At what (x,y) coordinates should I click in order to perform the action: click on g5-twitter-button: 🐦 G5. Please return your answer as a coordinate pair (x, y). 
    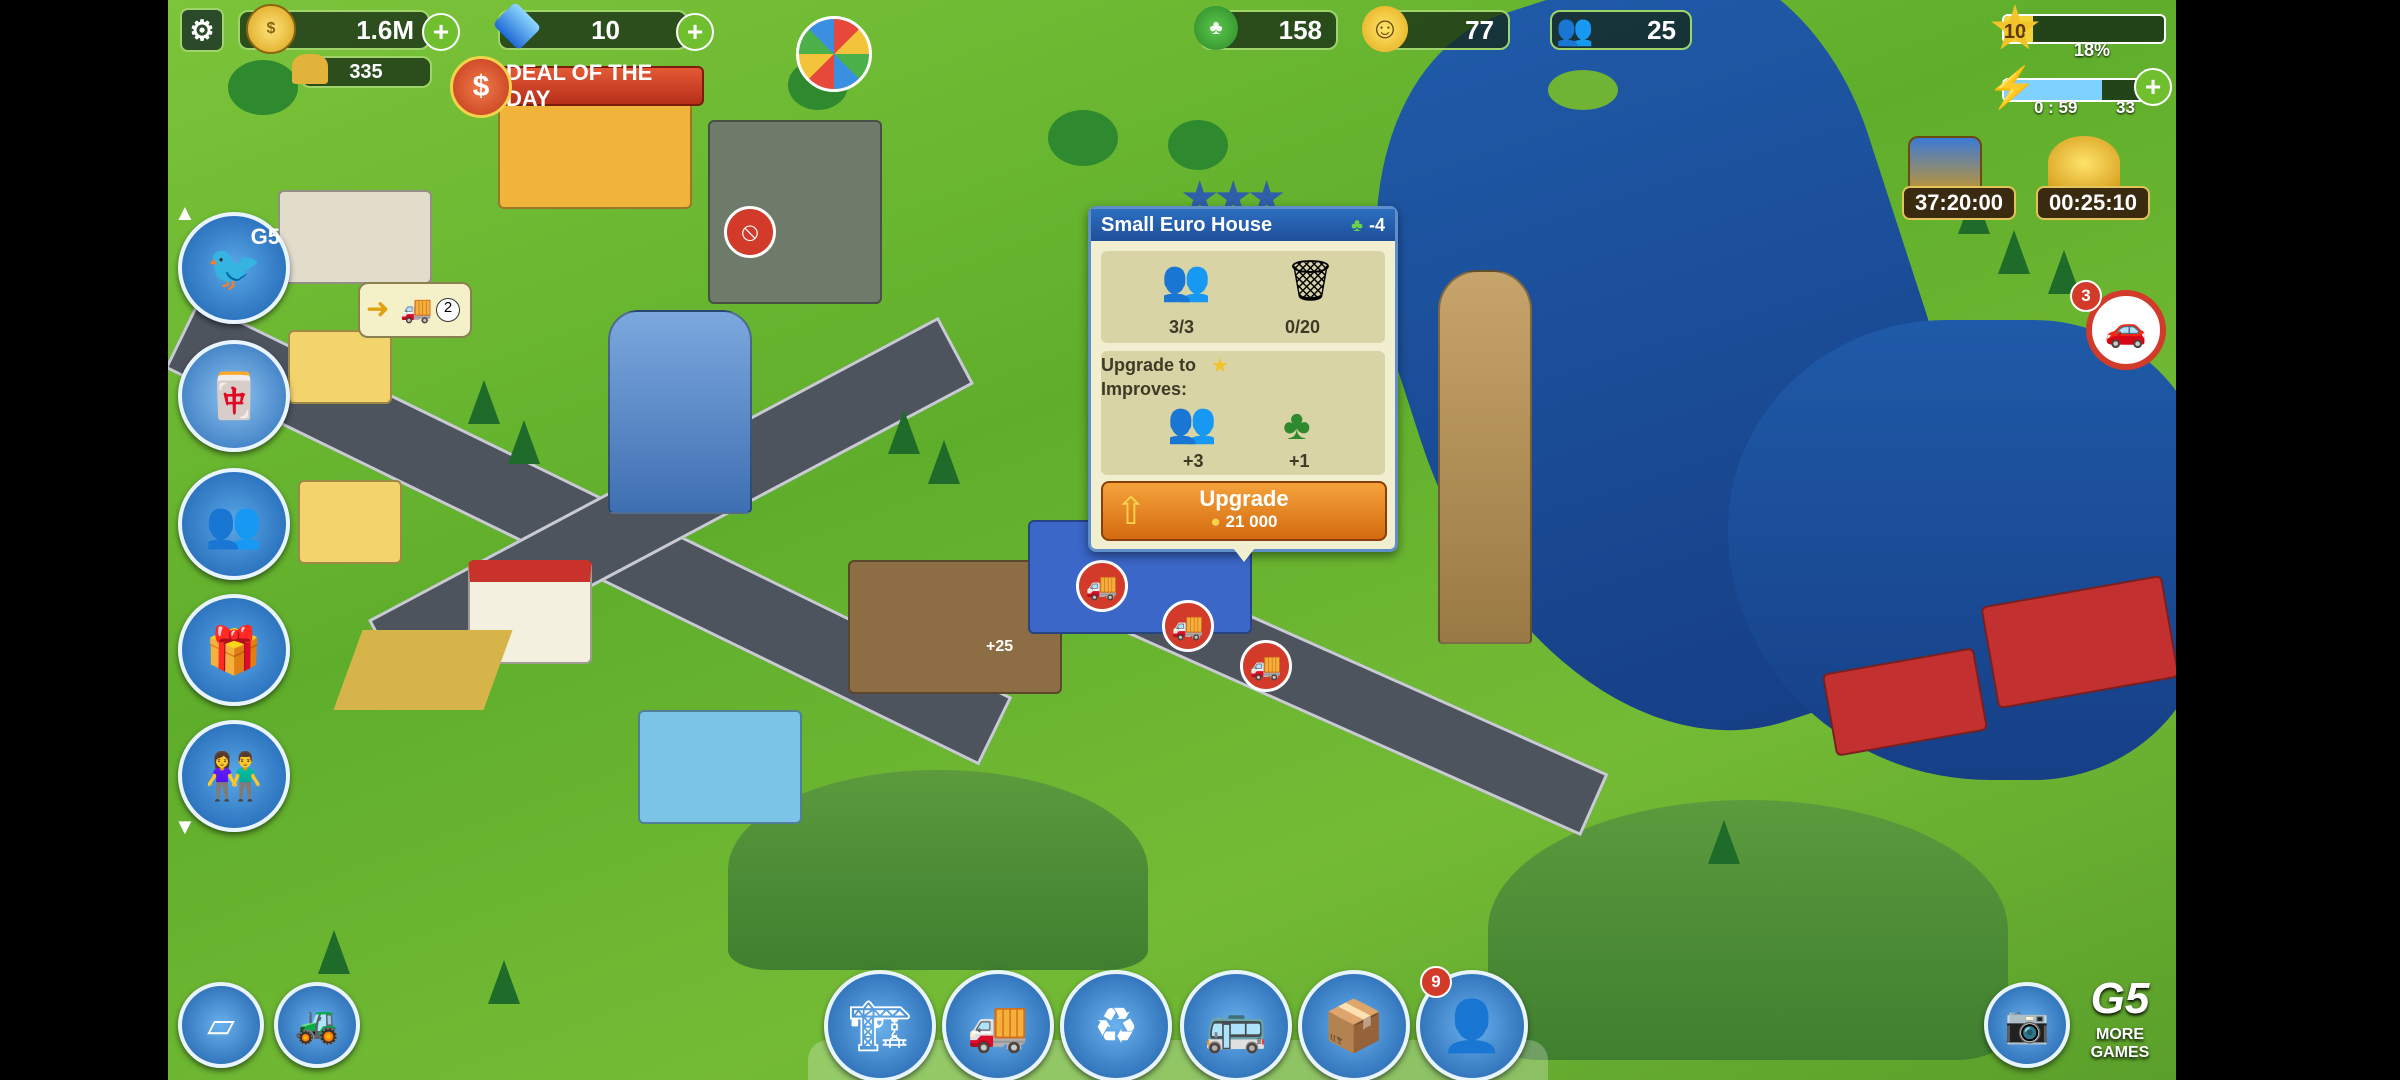
    Looking at the image, I should click on (234, 268).